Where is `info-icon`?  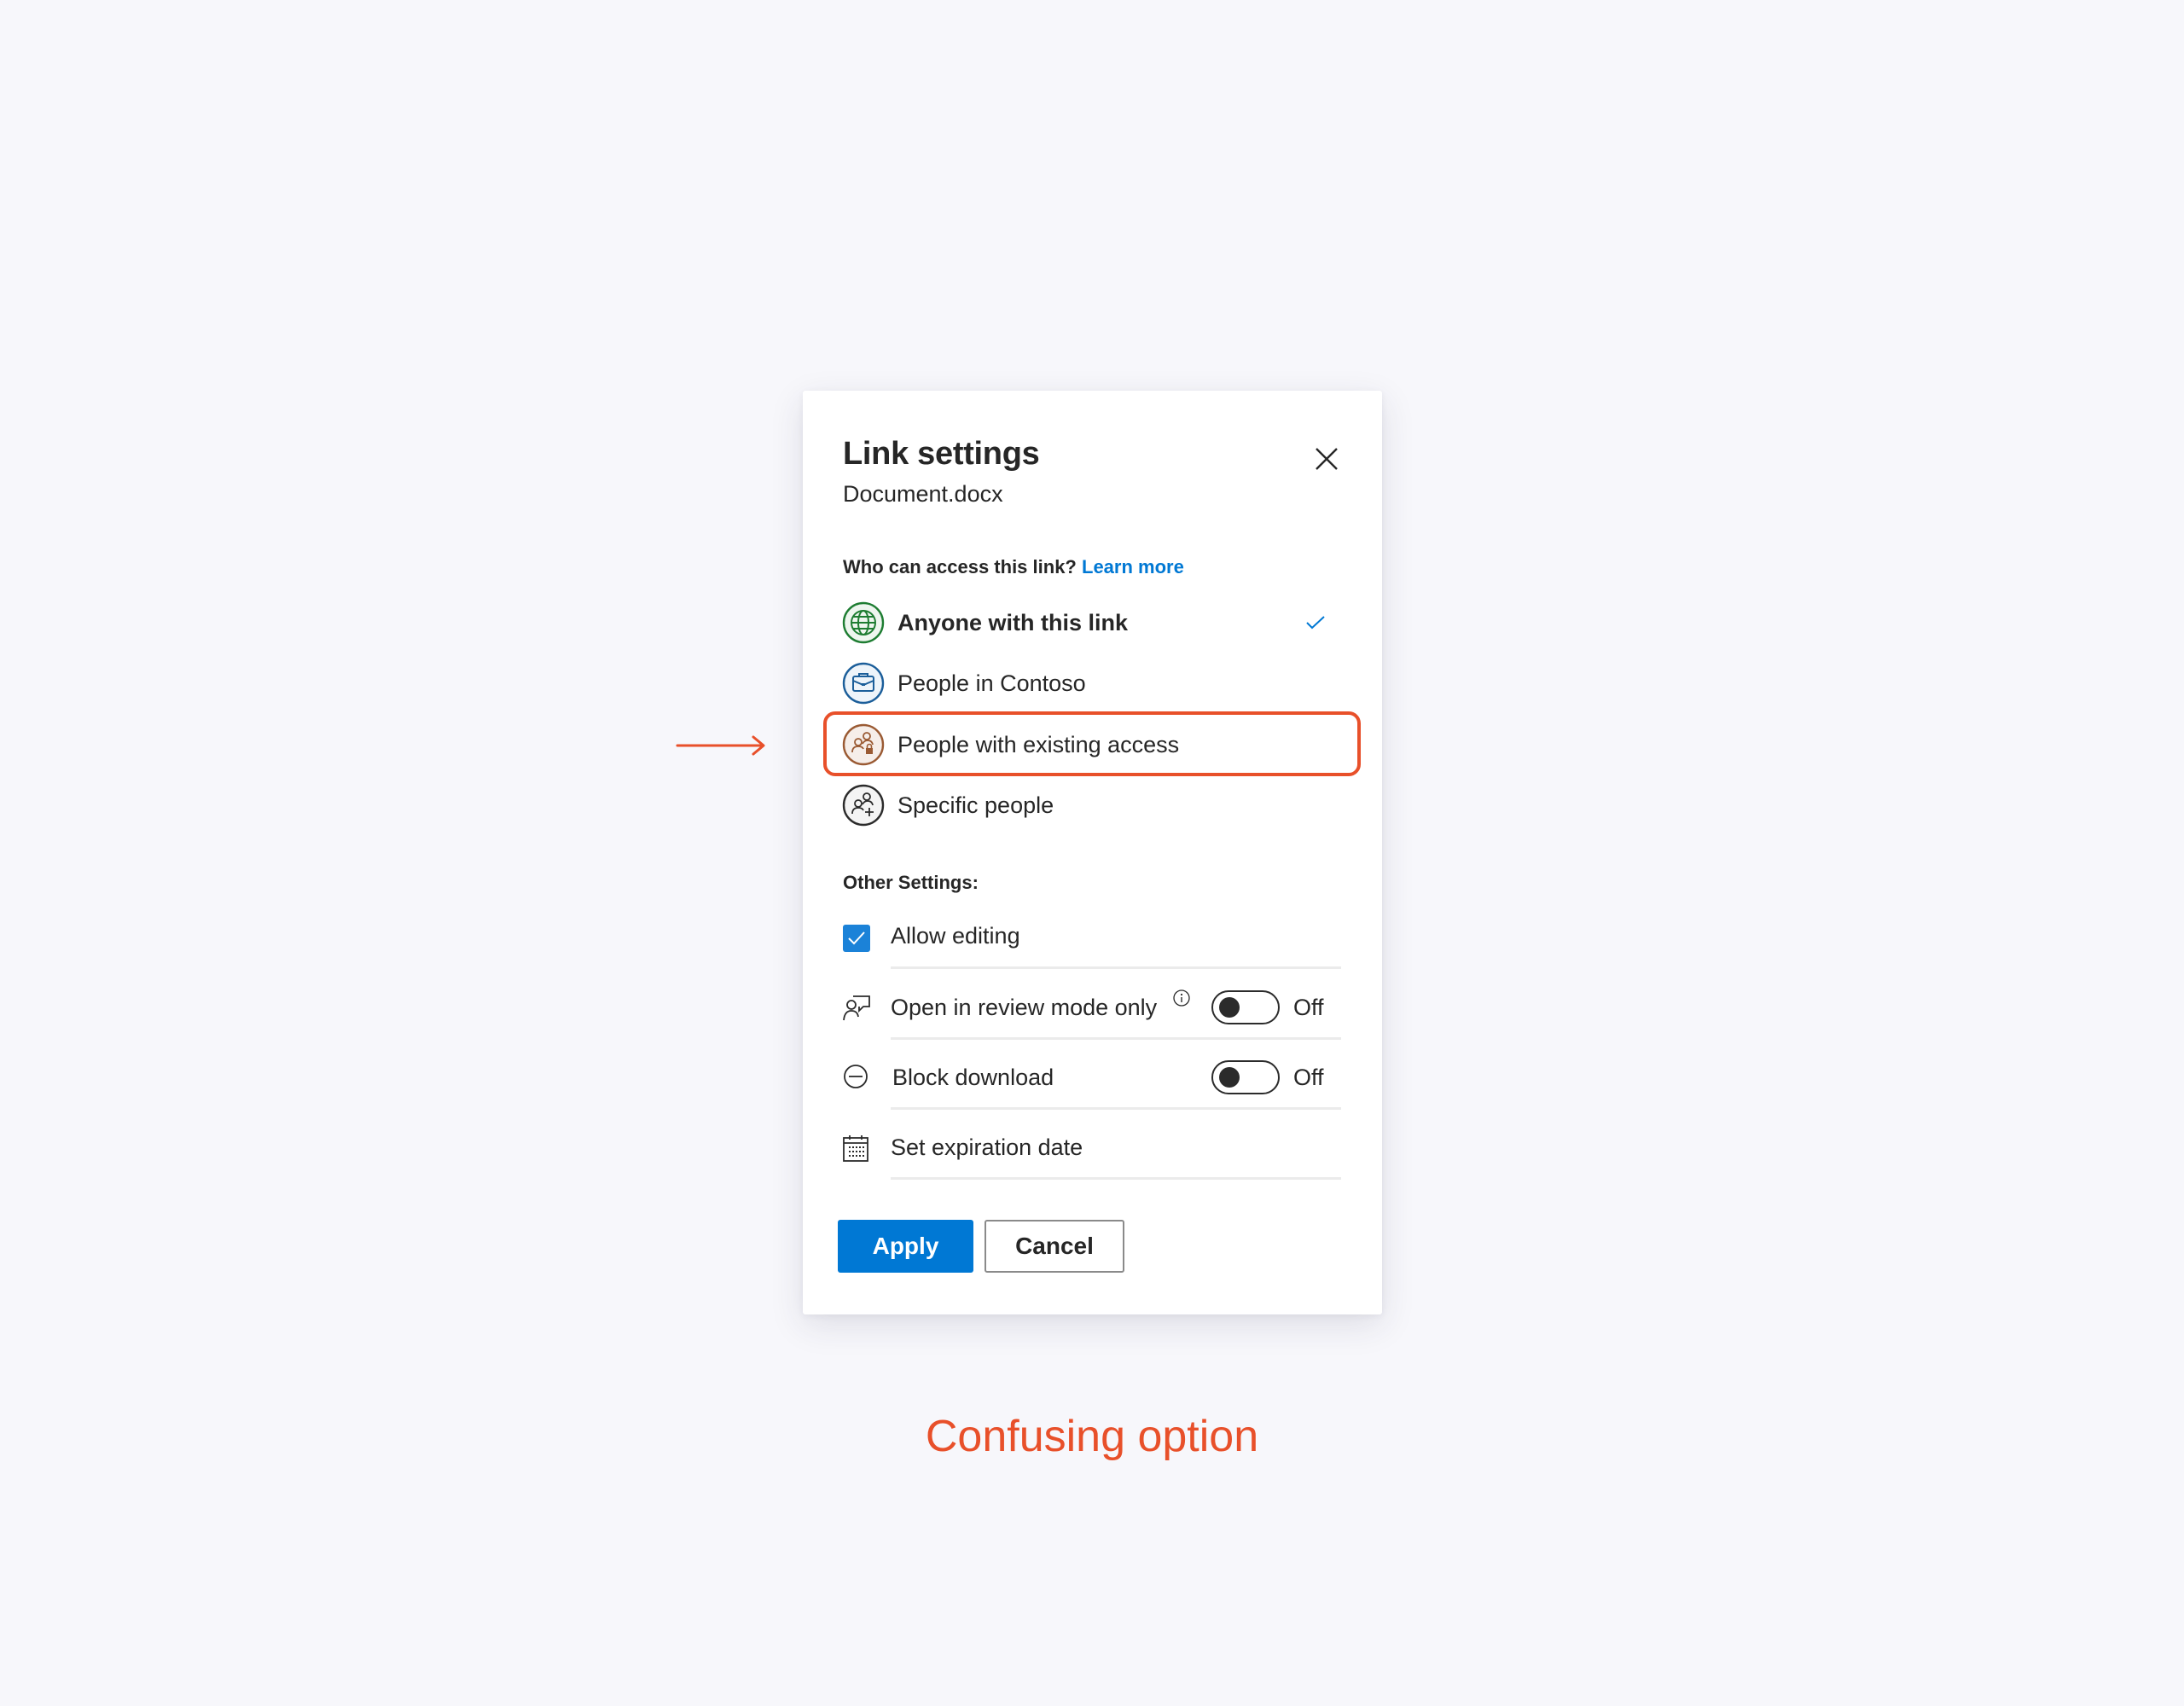 info-icon is located at coordinates (1181, 998).